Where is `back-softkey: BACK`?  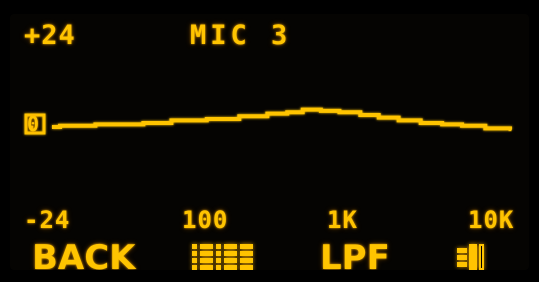 back-softkey: BACK is located at coordinates (84, 254).